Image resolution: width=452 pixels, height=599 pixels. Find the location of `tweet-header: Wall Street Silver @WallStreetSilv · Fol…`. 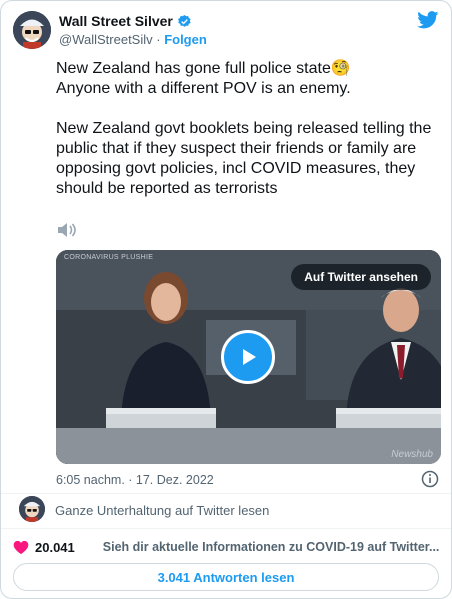

tweet-header: Wall Street Silver @WallStreetSilv · Fol… is located at coordinates (226, 31).